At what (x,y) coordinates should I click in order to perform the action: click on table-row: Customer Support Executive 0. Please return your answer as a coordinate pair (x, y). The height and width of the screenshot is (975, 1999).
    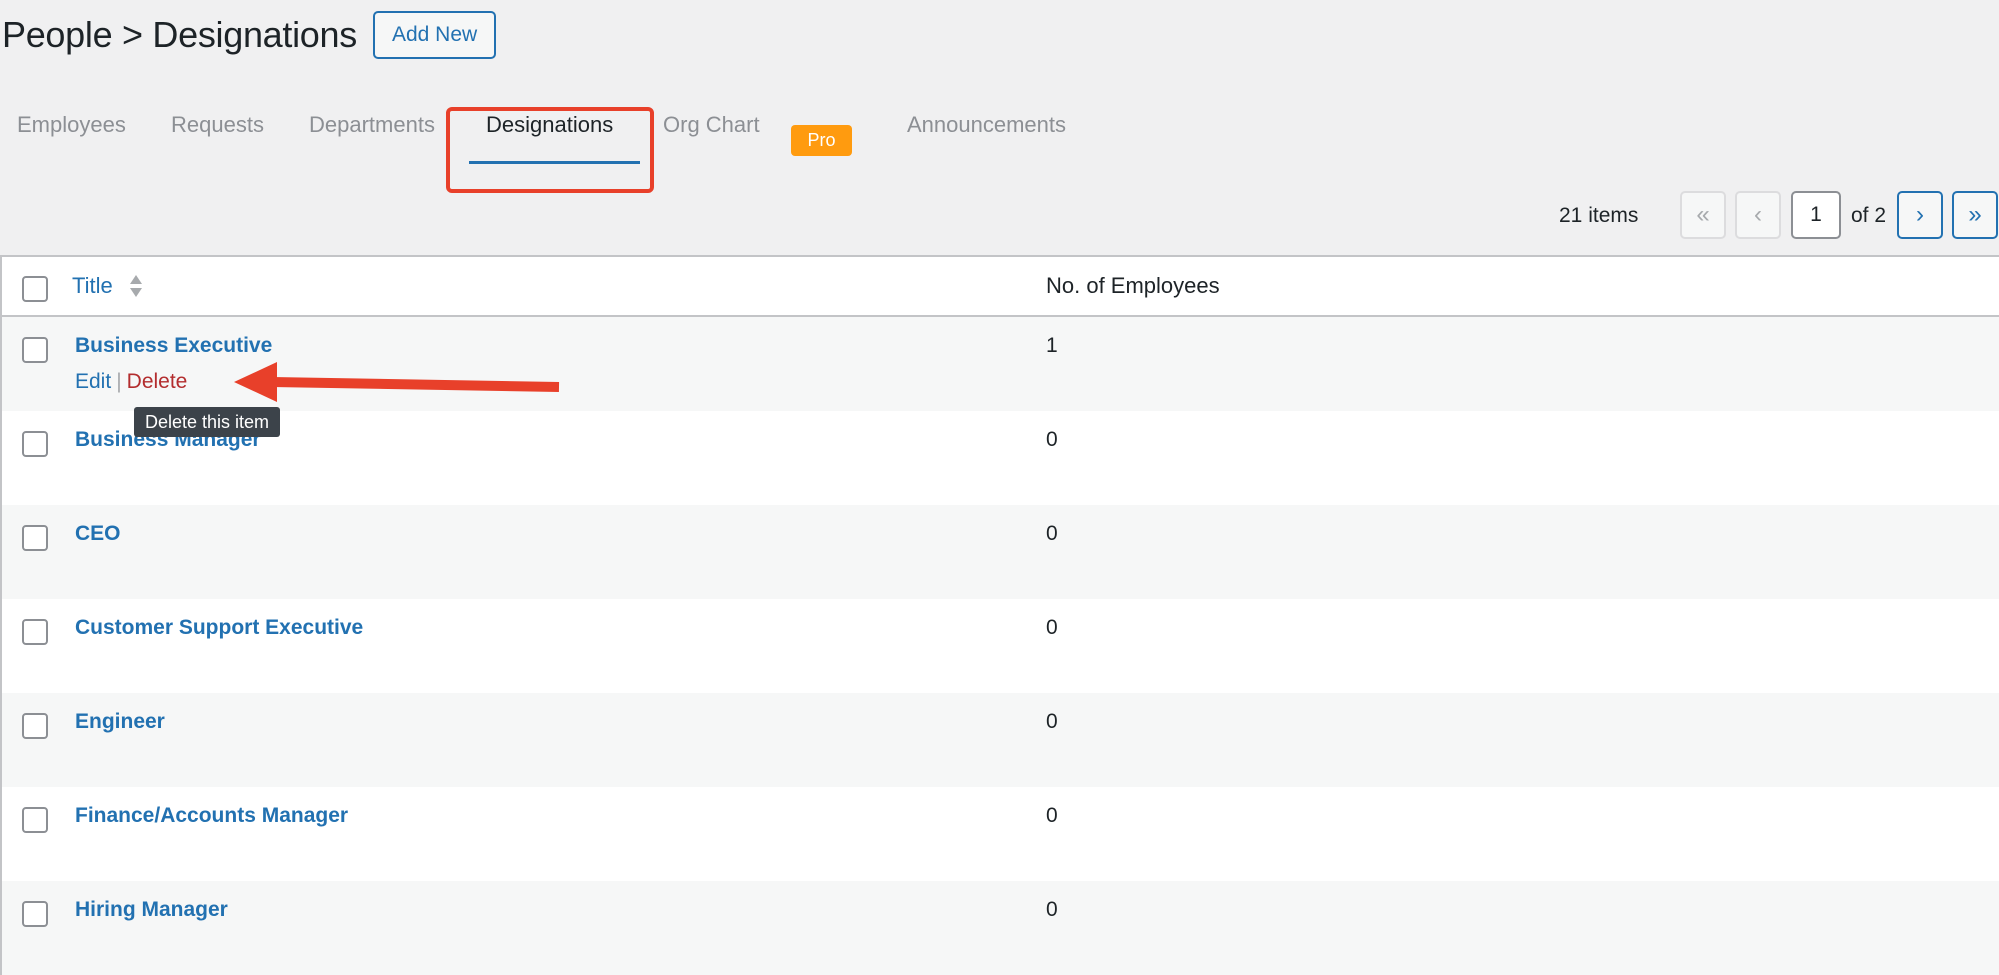
    Looking at the image, I should click on (1000, 646).